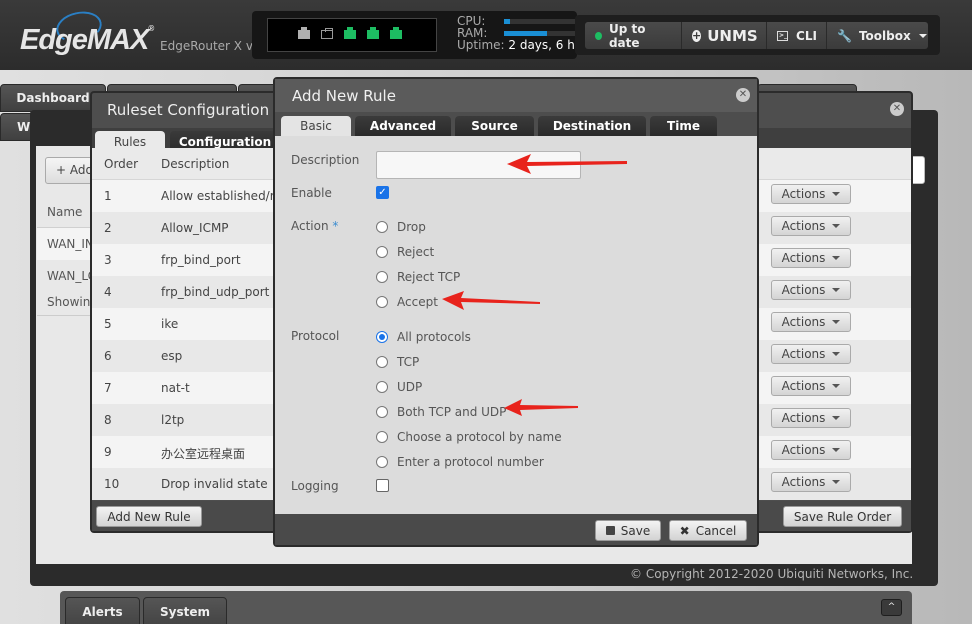  I want to click on tab-alerts: Alerts, so click(102, 610).